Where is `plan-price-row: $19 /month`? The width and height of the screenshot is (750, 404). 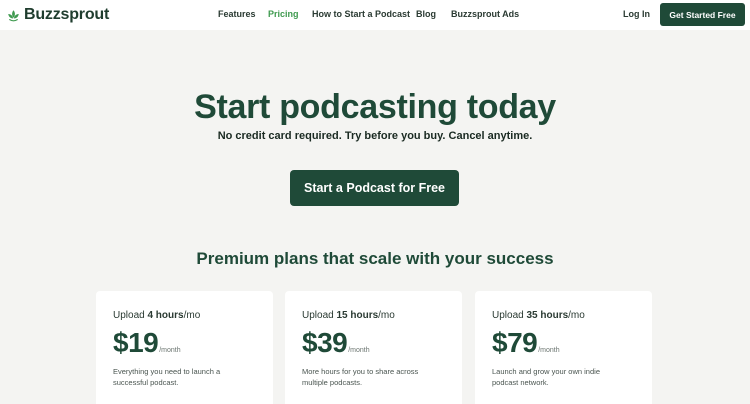 plan-price-row: $19 /month is located at coordinates (184, 343).